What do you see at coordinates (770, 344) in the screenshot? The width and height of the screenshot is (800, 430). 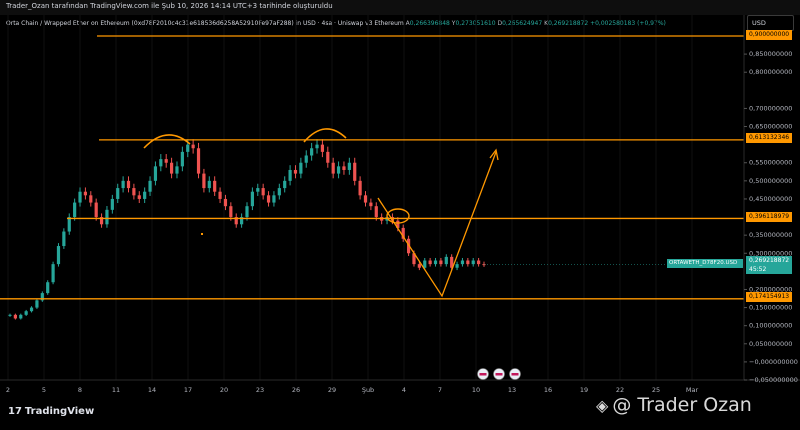 I see `price-label: 0,050000000` at bounding box center [770, 344].